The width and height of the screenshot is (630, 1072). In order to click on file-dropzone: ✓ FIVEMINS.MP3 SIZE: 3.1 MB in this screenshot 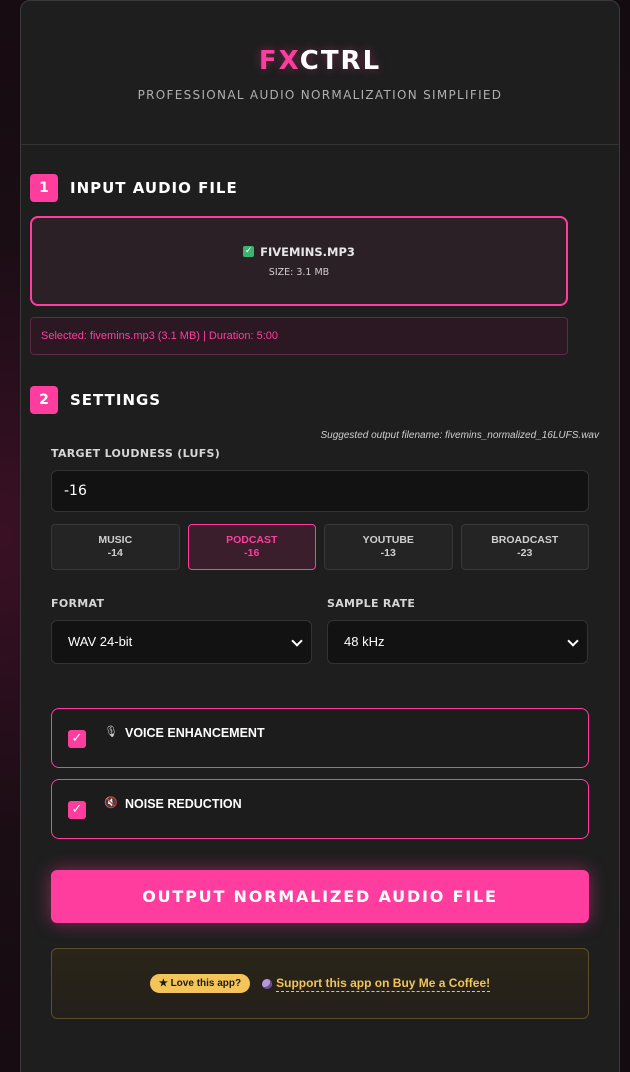, I will do `click(299, 261)`.